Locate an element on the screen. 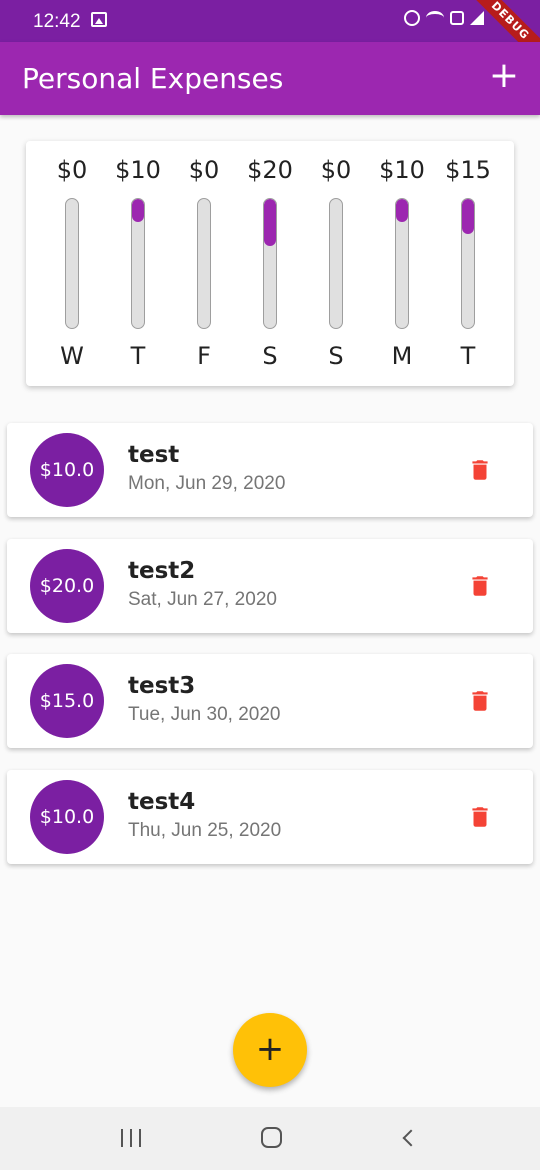  bar-amount: $15 is located at coordinates (468, 170).